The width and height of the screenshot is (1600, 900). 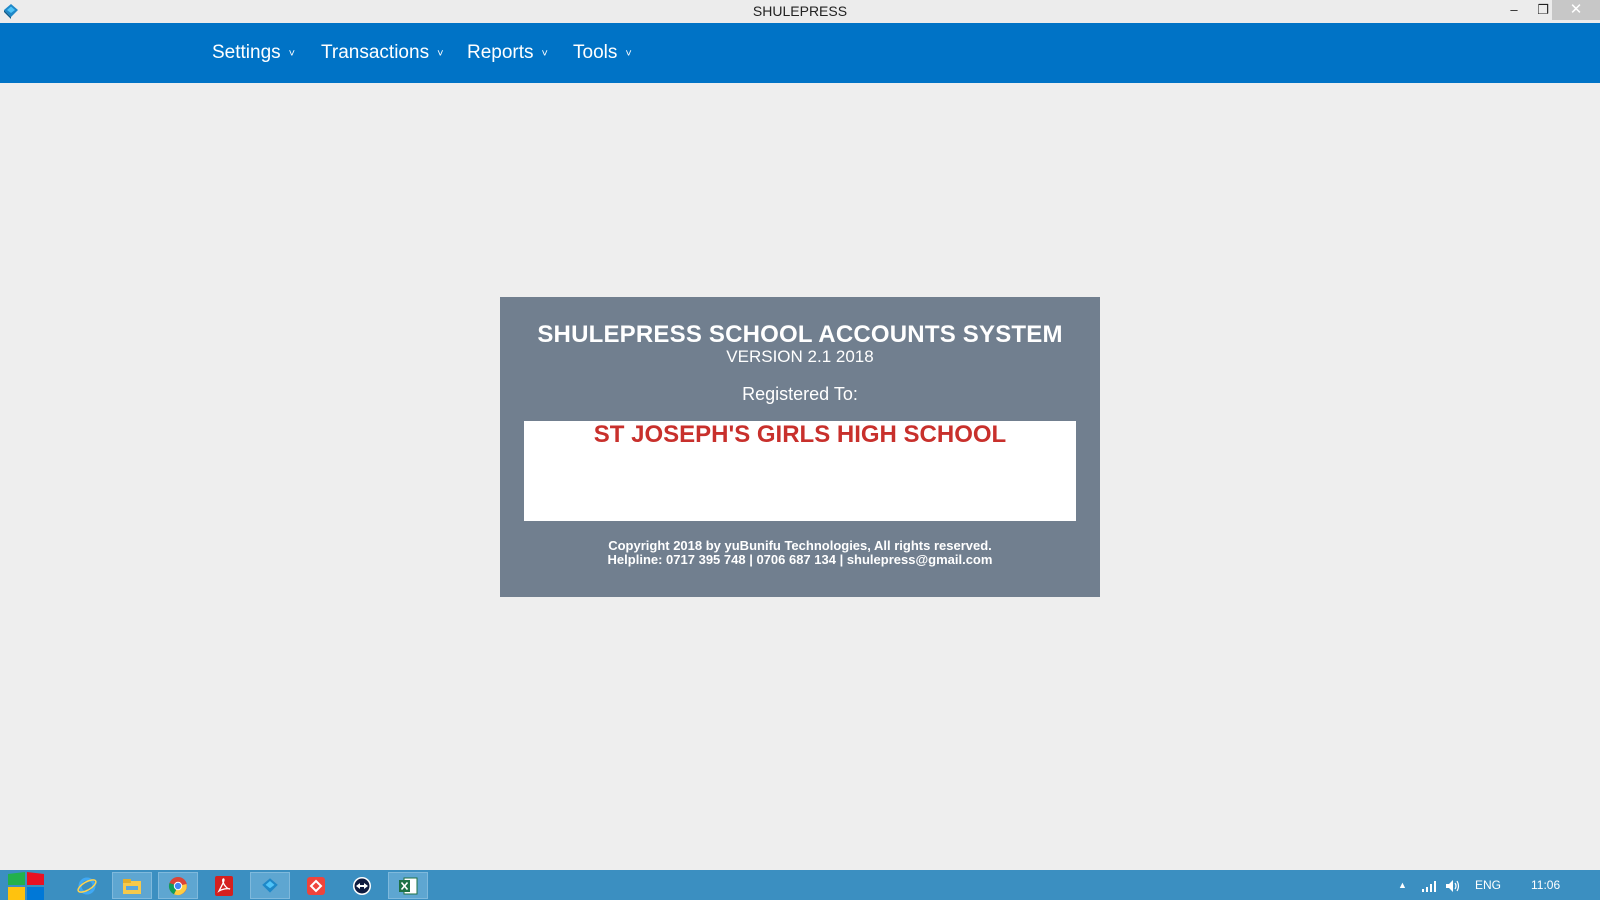 What do you see at coordinates (1545, 885) in the screenshot?
I see `clock: 11:06` at bounding box center [1545, 885].